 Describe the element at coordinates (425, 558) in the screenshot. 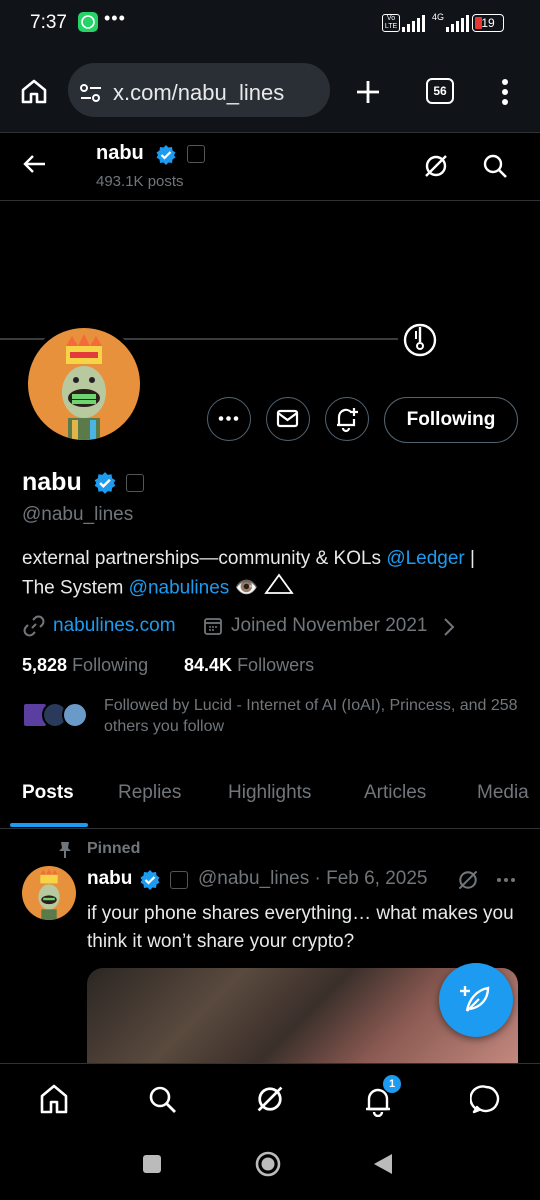

I see `bio-mention-ledger: @Ledger` at that location.